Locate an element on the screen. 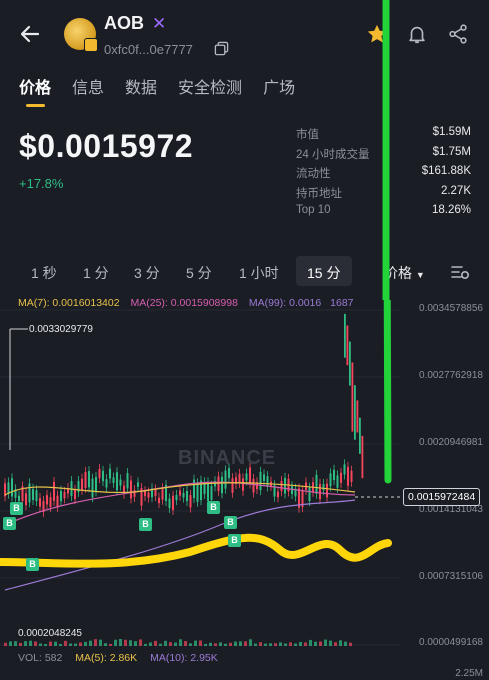  interval-1m: 1 分 is located at coordinates (96, 273).